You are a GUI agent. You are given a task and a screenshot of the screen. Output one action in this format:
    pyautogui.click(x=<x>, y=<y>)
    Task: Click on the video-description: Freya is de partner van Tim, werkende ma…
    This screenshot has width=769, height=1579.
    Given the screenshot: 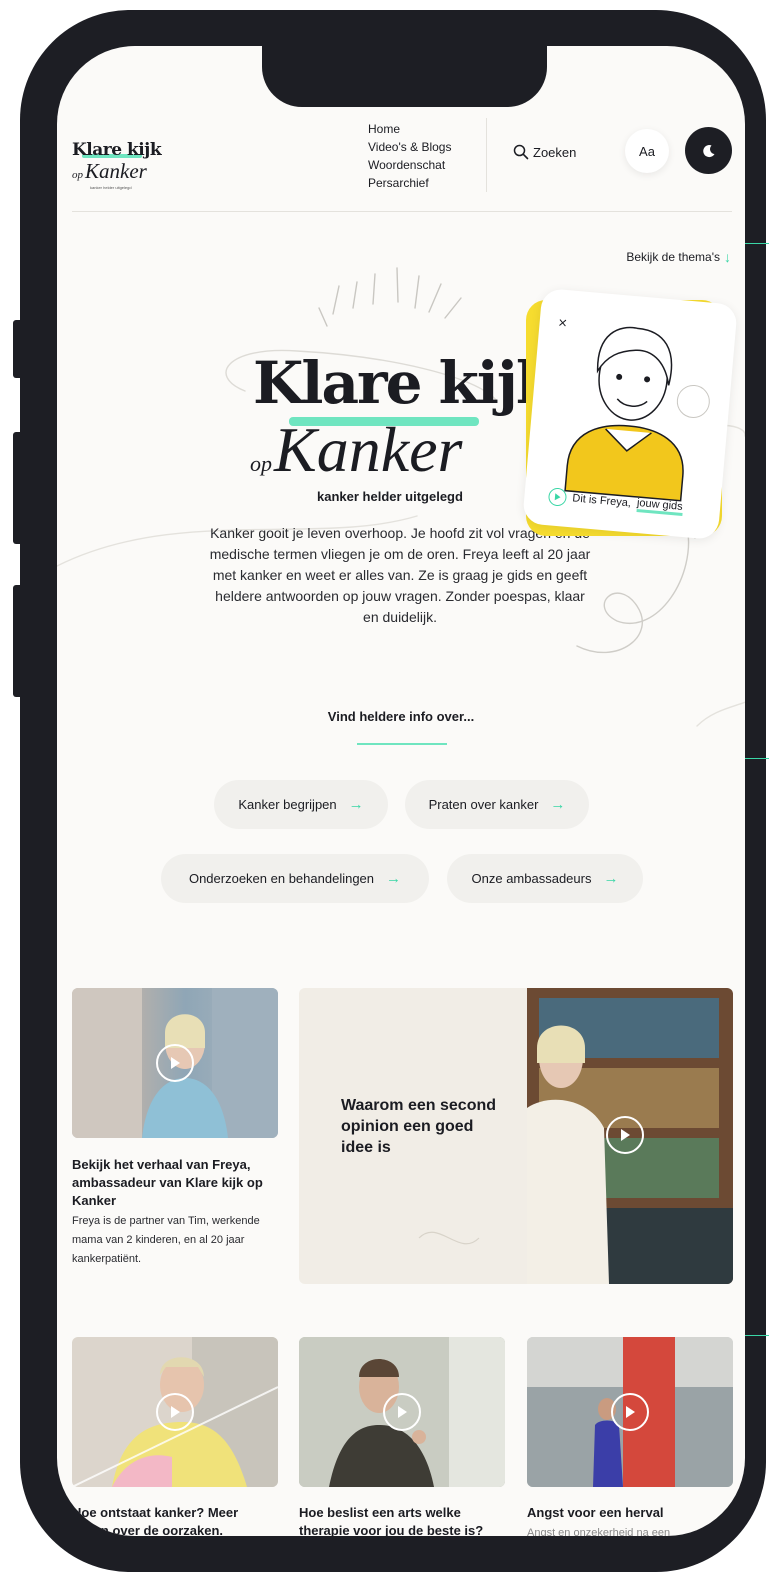 What is the action you would take?
    pyautogui.click(x=166, y=1240)
    